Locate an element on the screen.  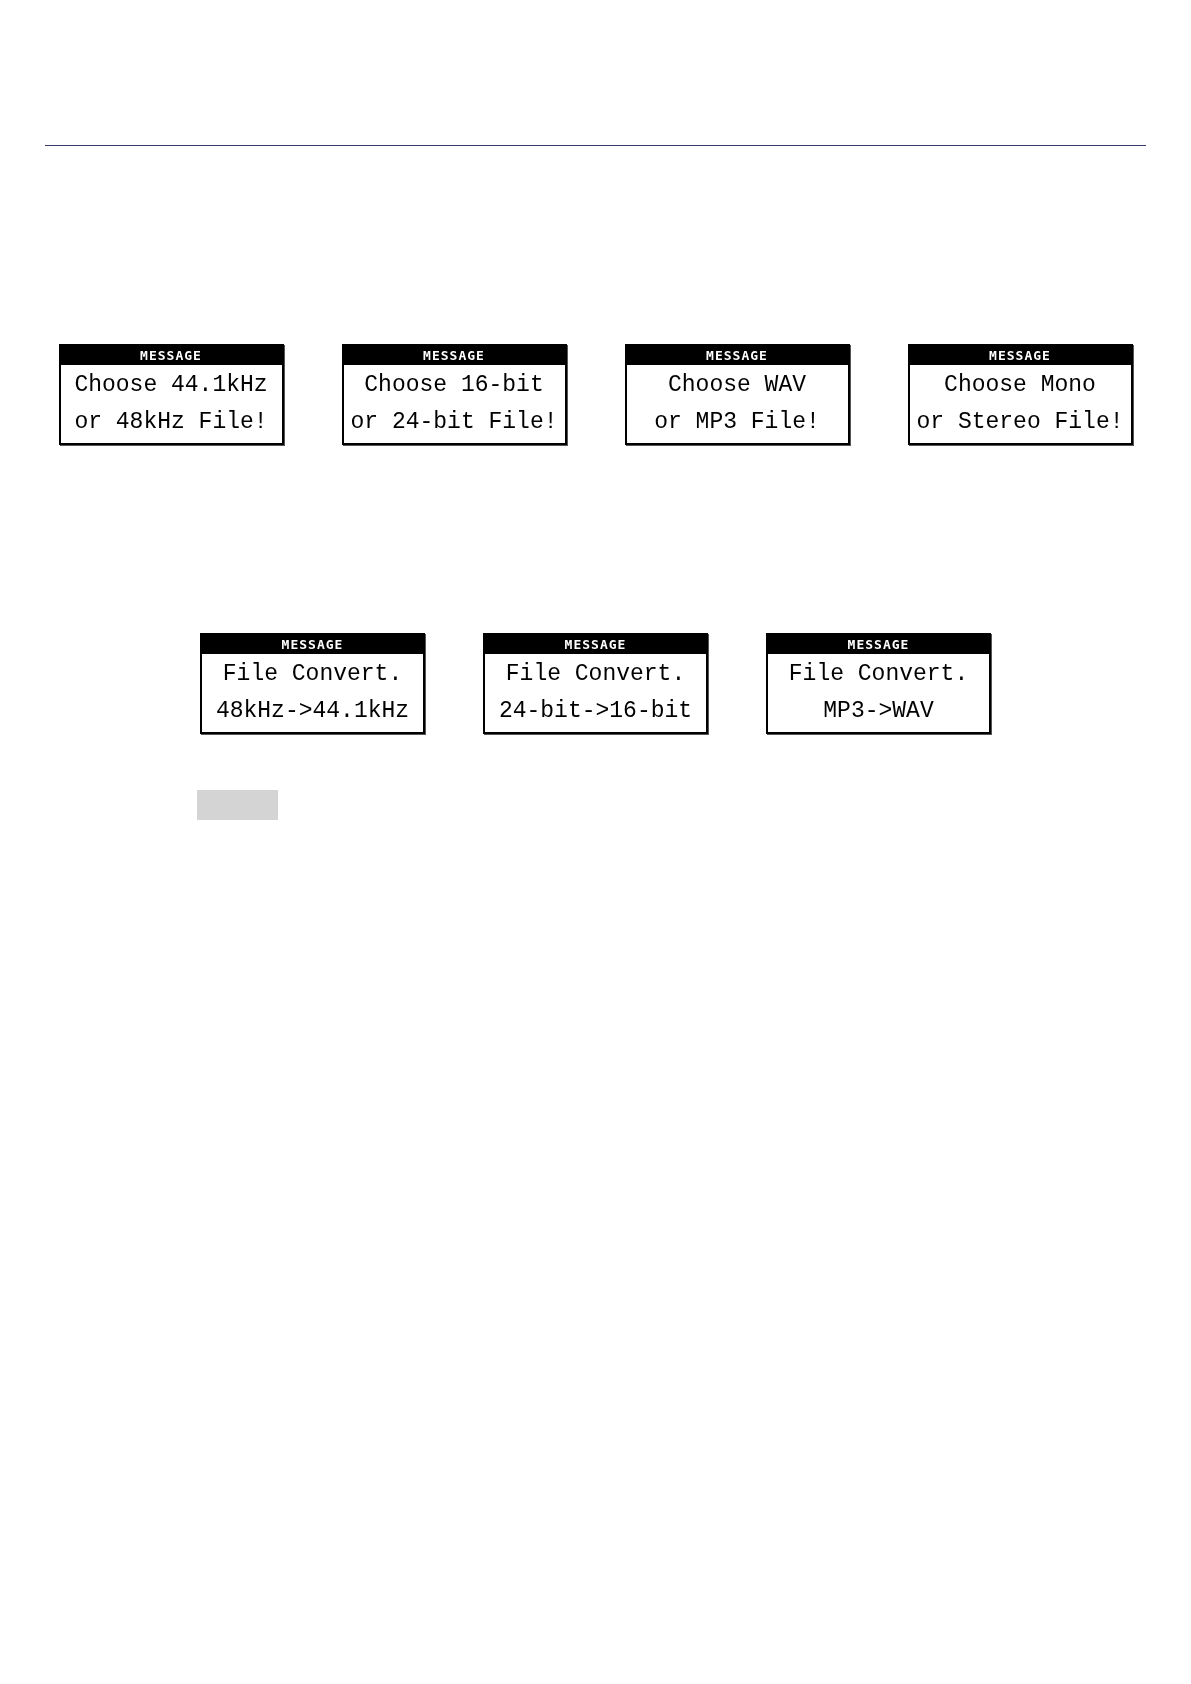
lcd-text-line: 48kHz->44.1kHz is located at coordinates (312, 711).